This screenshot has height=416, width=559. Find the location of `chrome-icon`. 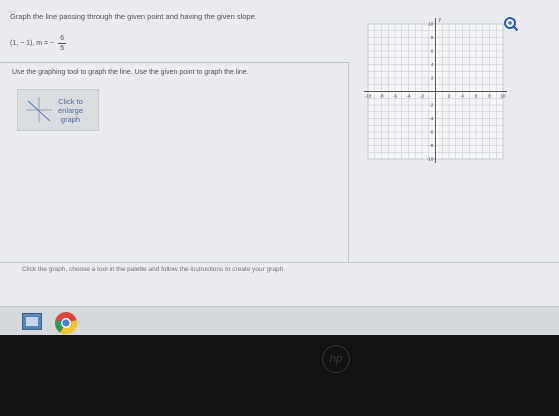

chrome-icon is located at coordinates (66, 323).